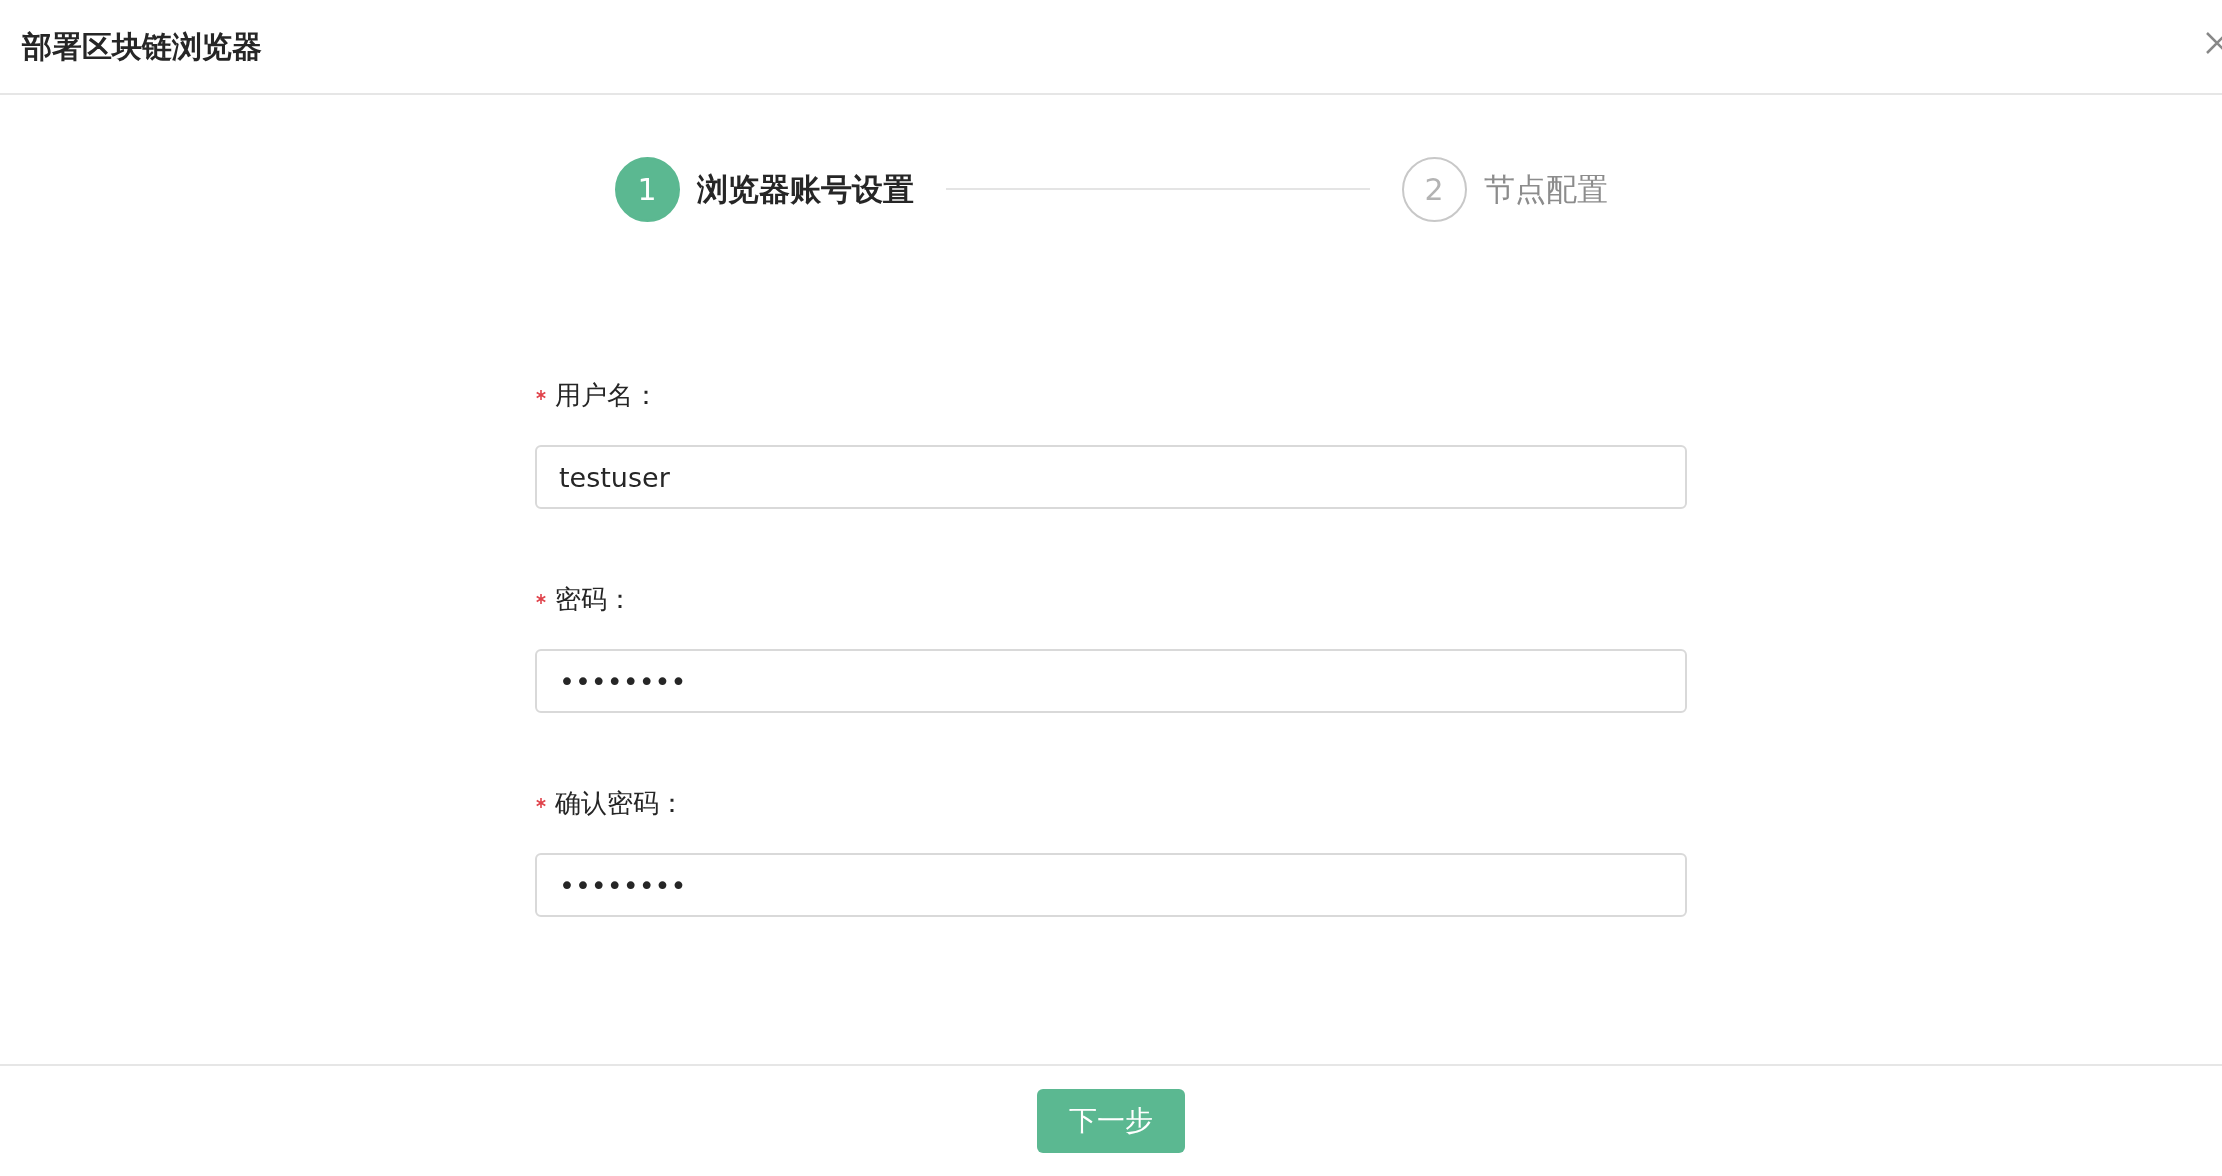 The height and width of the screenshot is (1176, 2222). What do you see at coordinates (594, 599) in the screenshot?
I see `field-label: 密码：` at bounding box center [594, 599].